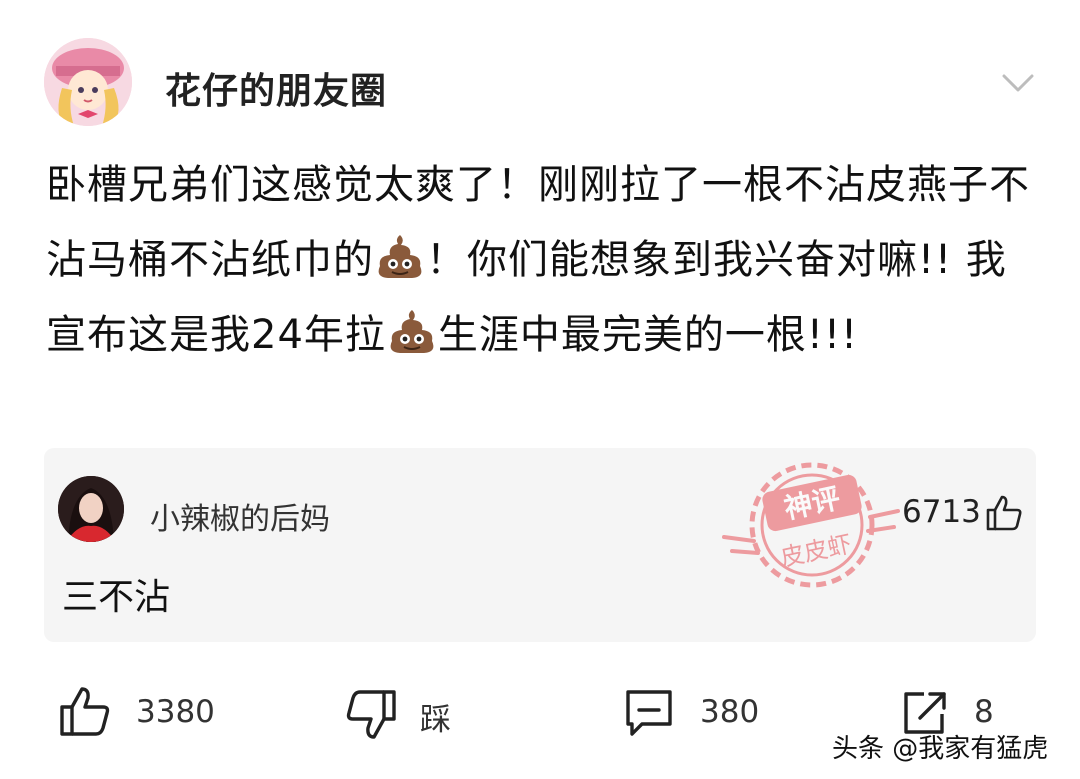 Image resolution: width=1080 pixels, height=779 pixels. Describe the element at coordinates (88, 82) in the screenshot. I see `author-avatar` at that location.